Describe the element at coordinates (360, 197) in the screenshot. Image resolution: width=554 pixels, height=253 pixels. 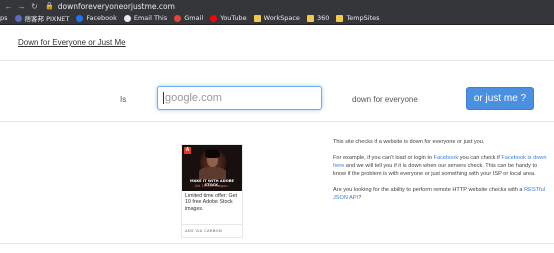
I see `description-api-text-2: ?` at that location.